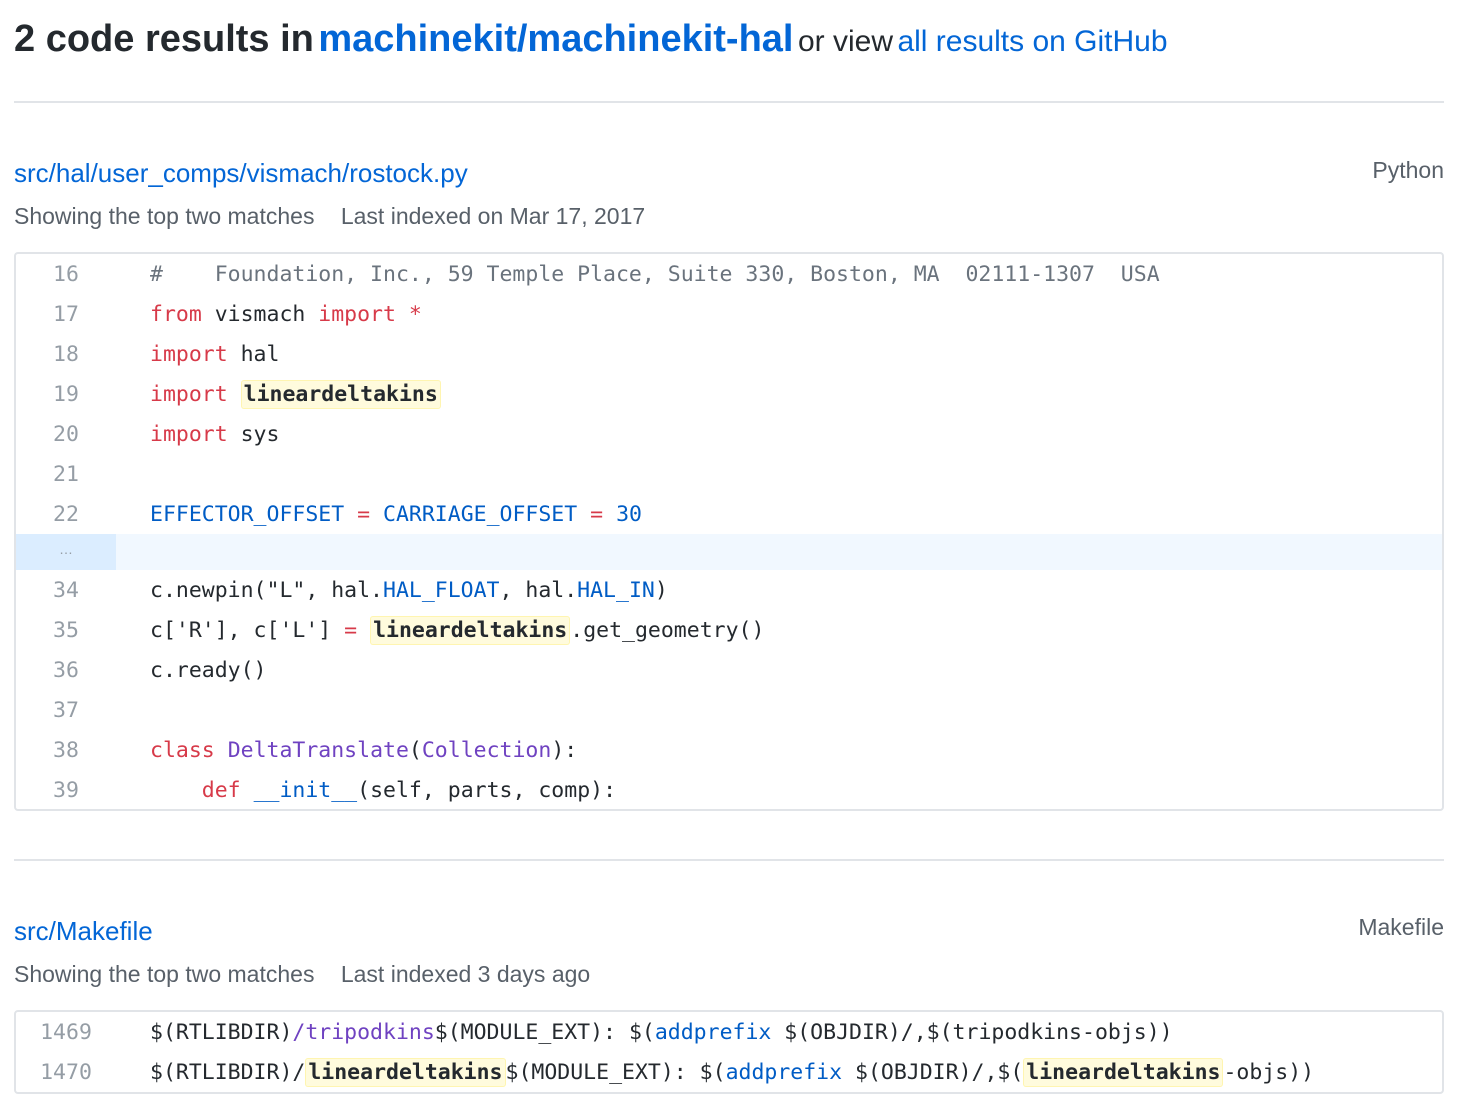 This screenshot has height=1113, width=1465. Describe the element at coordinates (66, 274) in the screenshot. I see `line-number: 16` at that location.